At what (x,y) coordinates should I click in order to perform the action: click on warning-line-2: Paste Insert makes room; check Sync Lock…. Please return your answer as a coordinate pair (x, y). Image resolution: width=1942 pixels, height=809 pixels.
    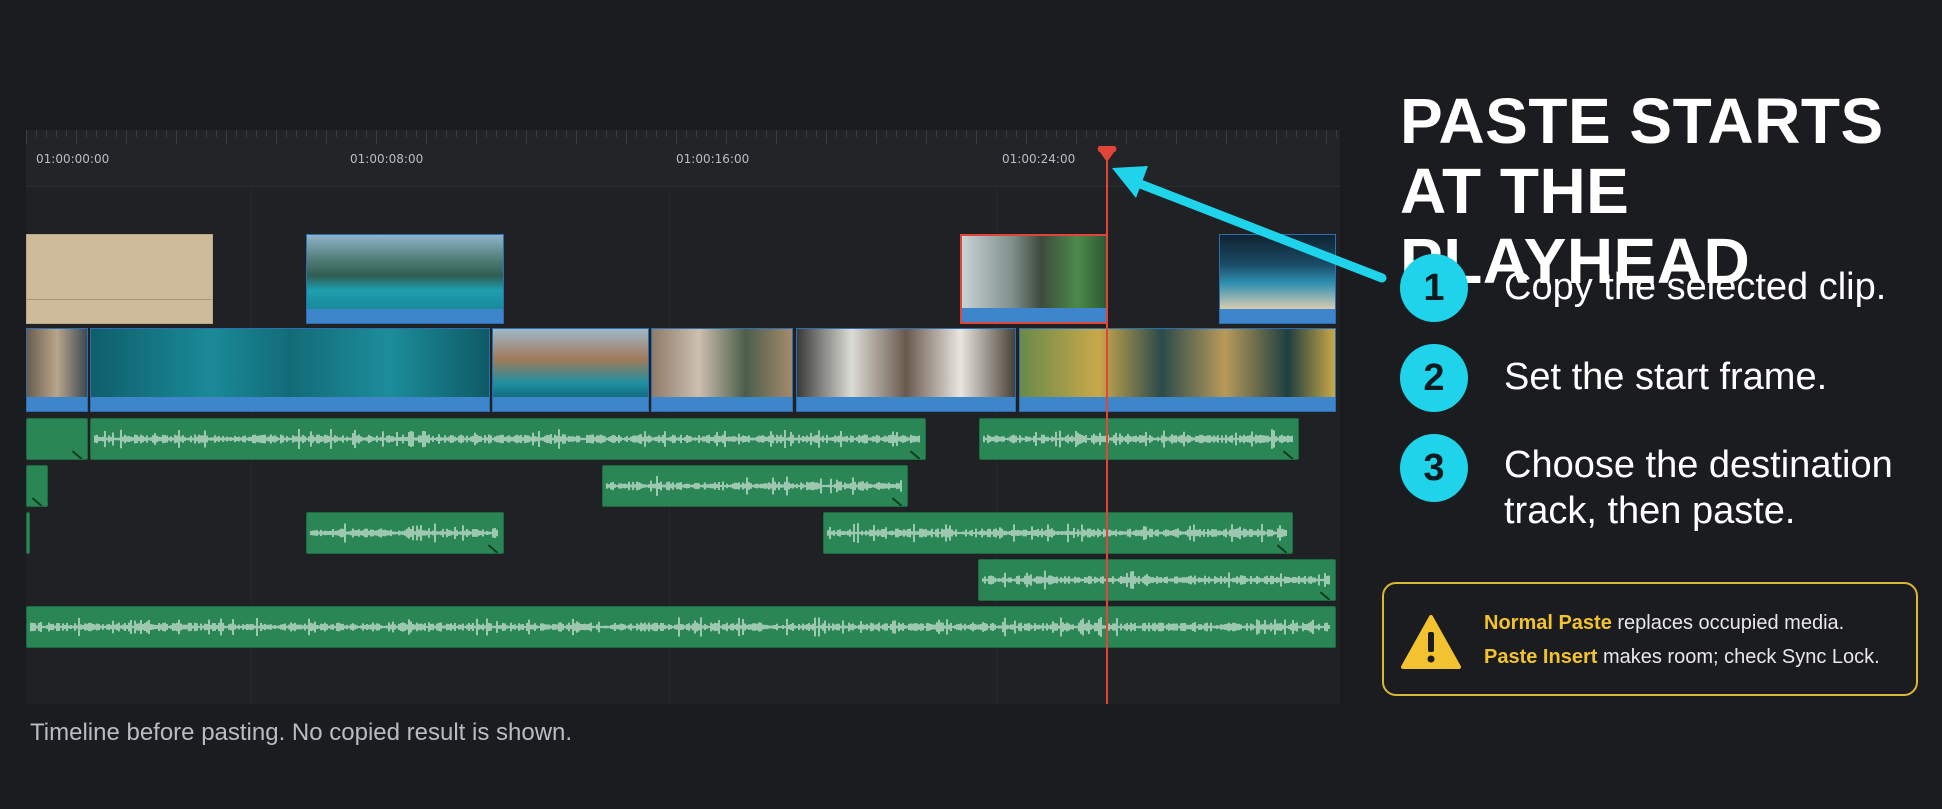
    Looking at the image, I should click on (1682, 657).